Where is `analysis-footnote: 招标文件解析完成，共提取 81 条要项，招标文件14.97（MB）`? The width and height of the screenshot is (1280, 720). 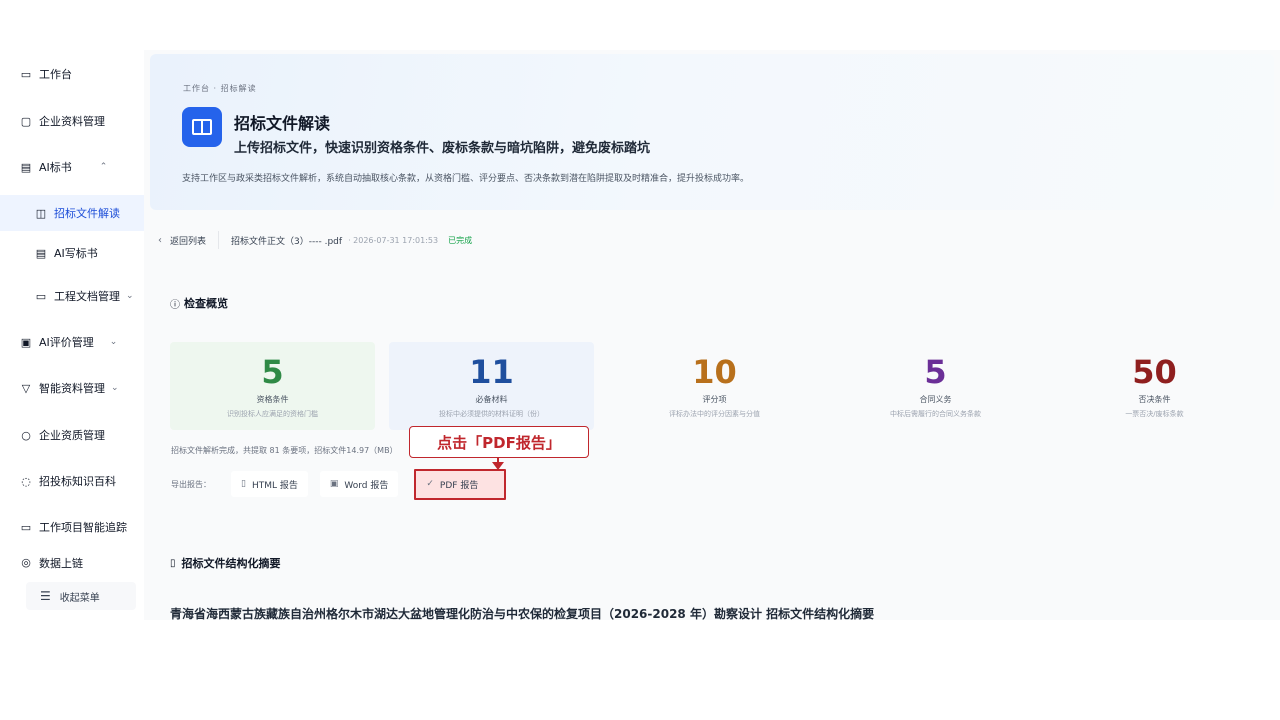 analysis-footnote: 招标文件解析完成，共提取 81 条要项，招标文件14.97（MB） is located at coordinates (284, 450).